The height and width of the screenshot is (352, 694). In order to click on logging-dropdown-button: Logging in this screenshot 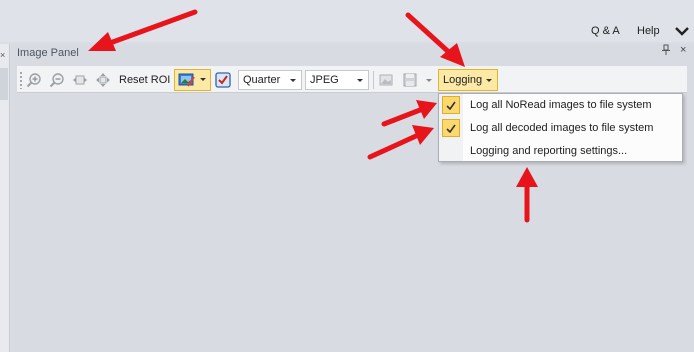, I will do `click(468, 80)`.